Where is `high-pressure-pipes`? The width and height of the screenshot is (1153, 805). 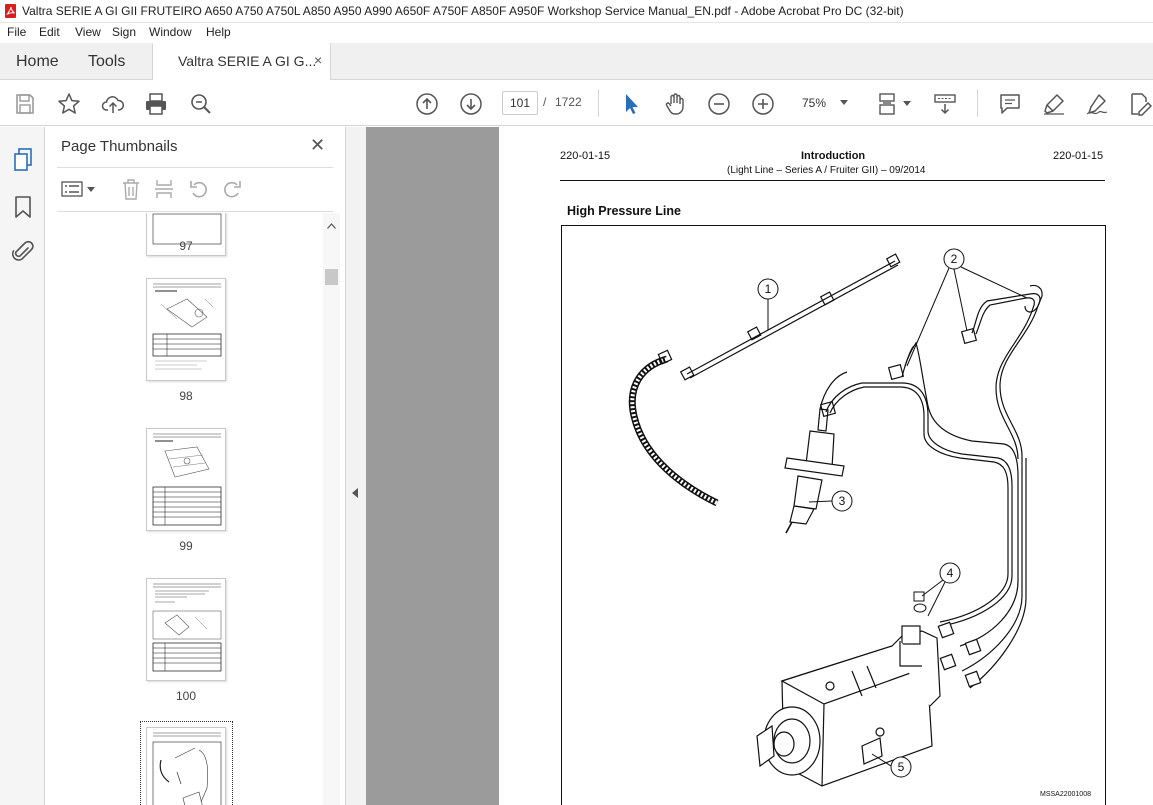 high-pressure-pipes is located at coordinates (931, 486).